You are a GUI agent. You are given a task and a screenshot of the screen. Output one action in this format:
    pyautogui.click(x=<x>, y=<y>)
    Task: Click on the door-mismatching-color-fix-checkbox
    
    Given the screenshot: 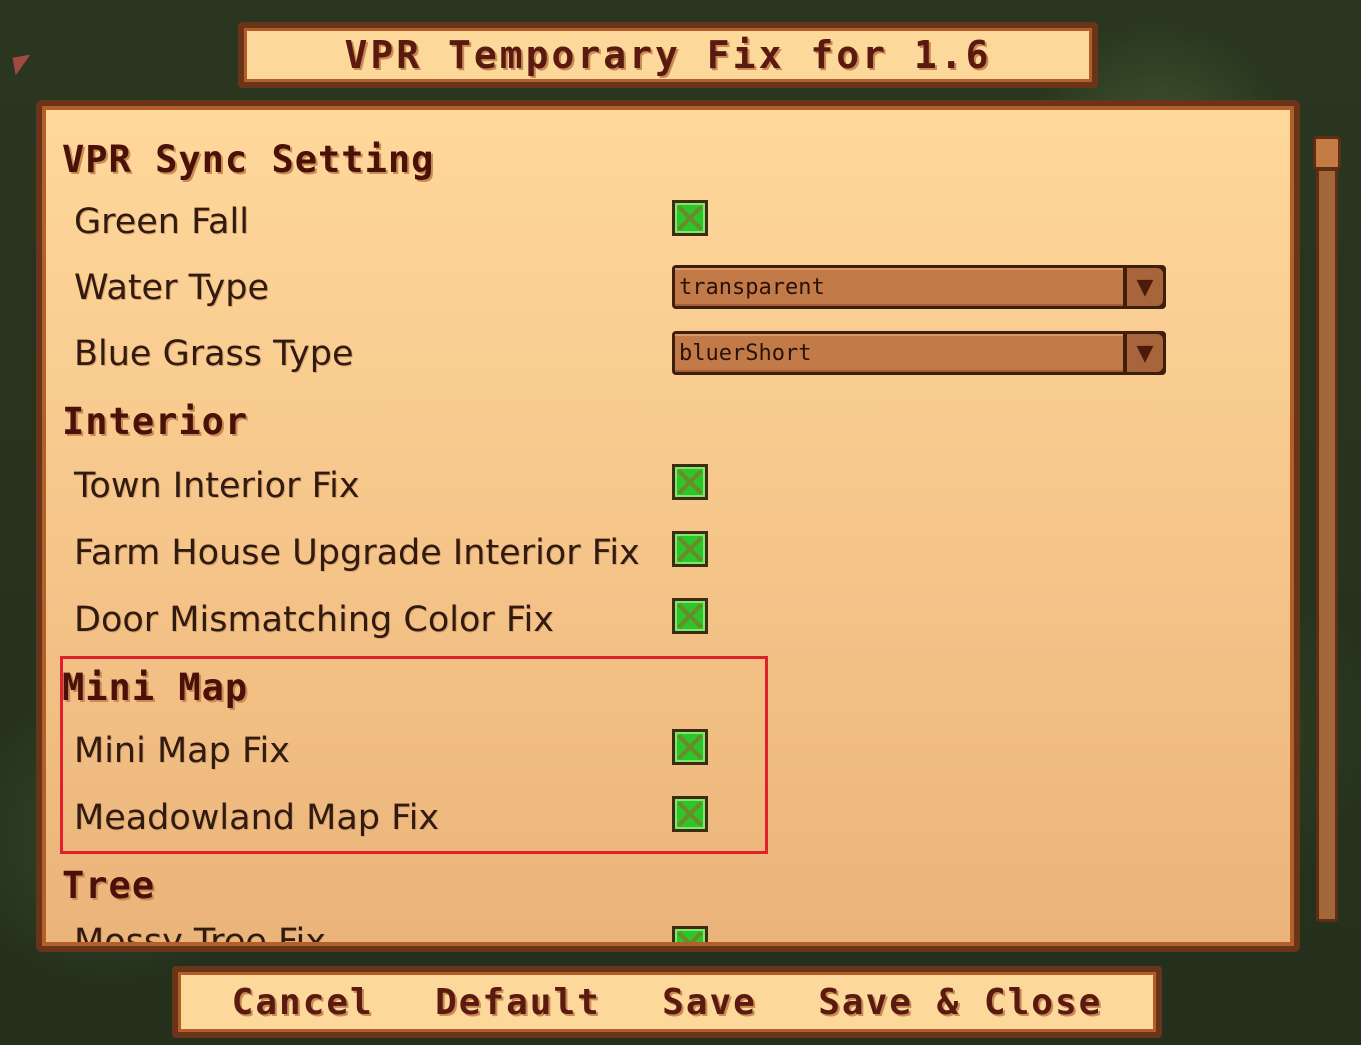 What is the action you would take?
    pyautogui.click(x=690, y=616)
    